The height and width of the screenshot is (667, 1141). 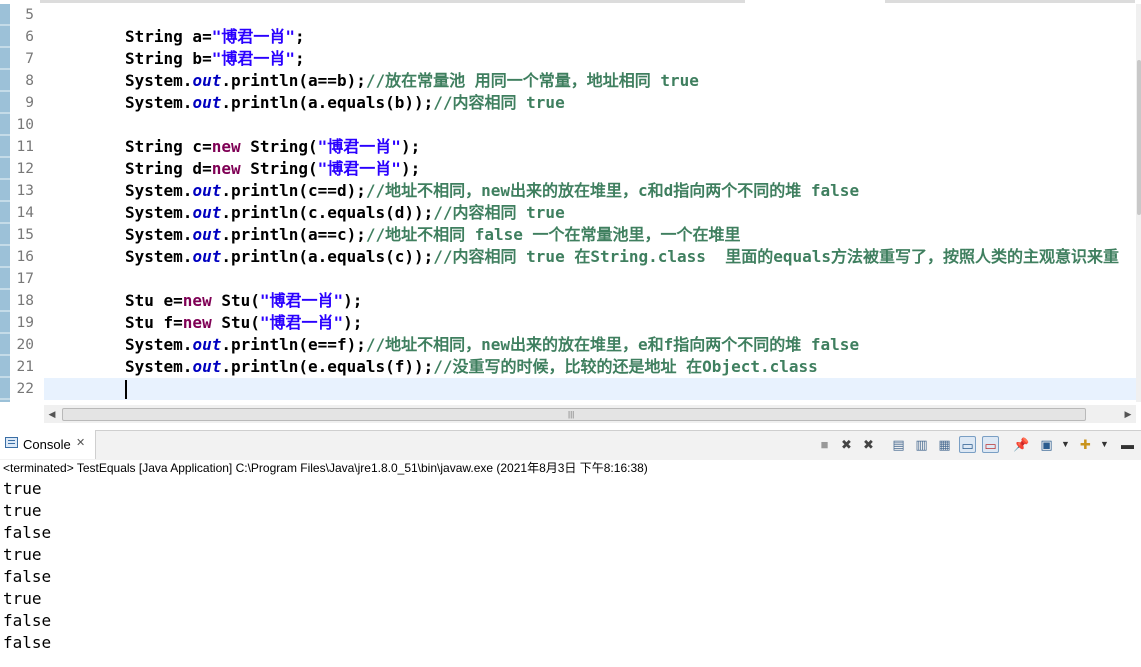 What do you see at coordinates (25, 191) in the screenshot?
I see `line-number: 13` at bounding box center [25, 191].